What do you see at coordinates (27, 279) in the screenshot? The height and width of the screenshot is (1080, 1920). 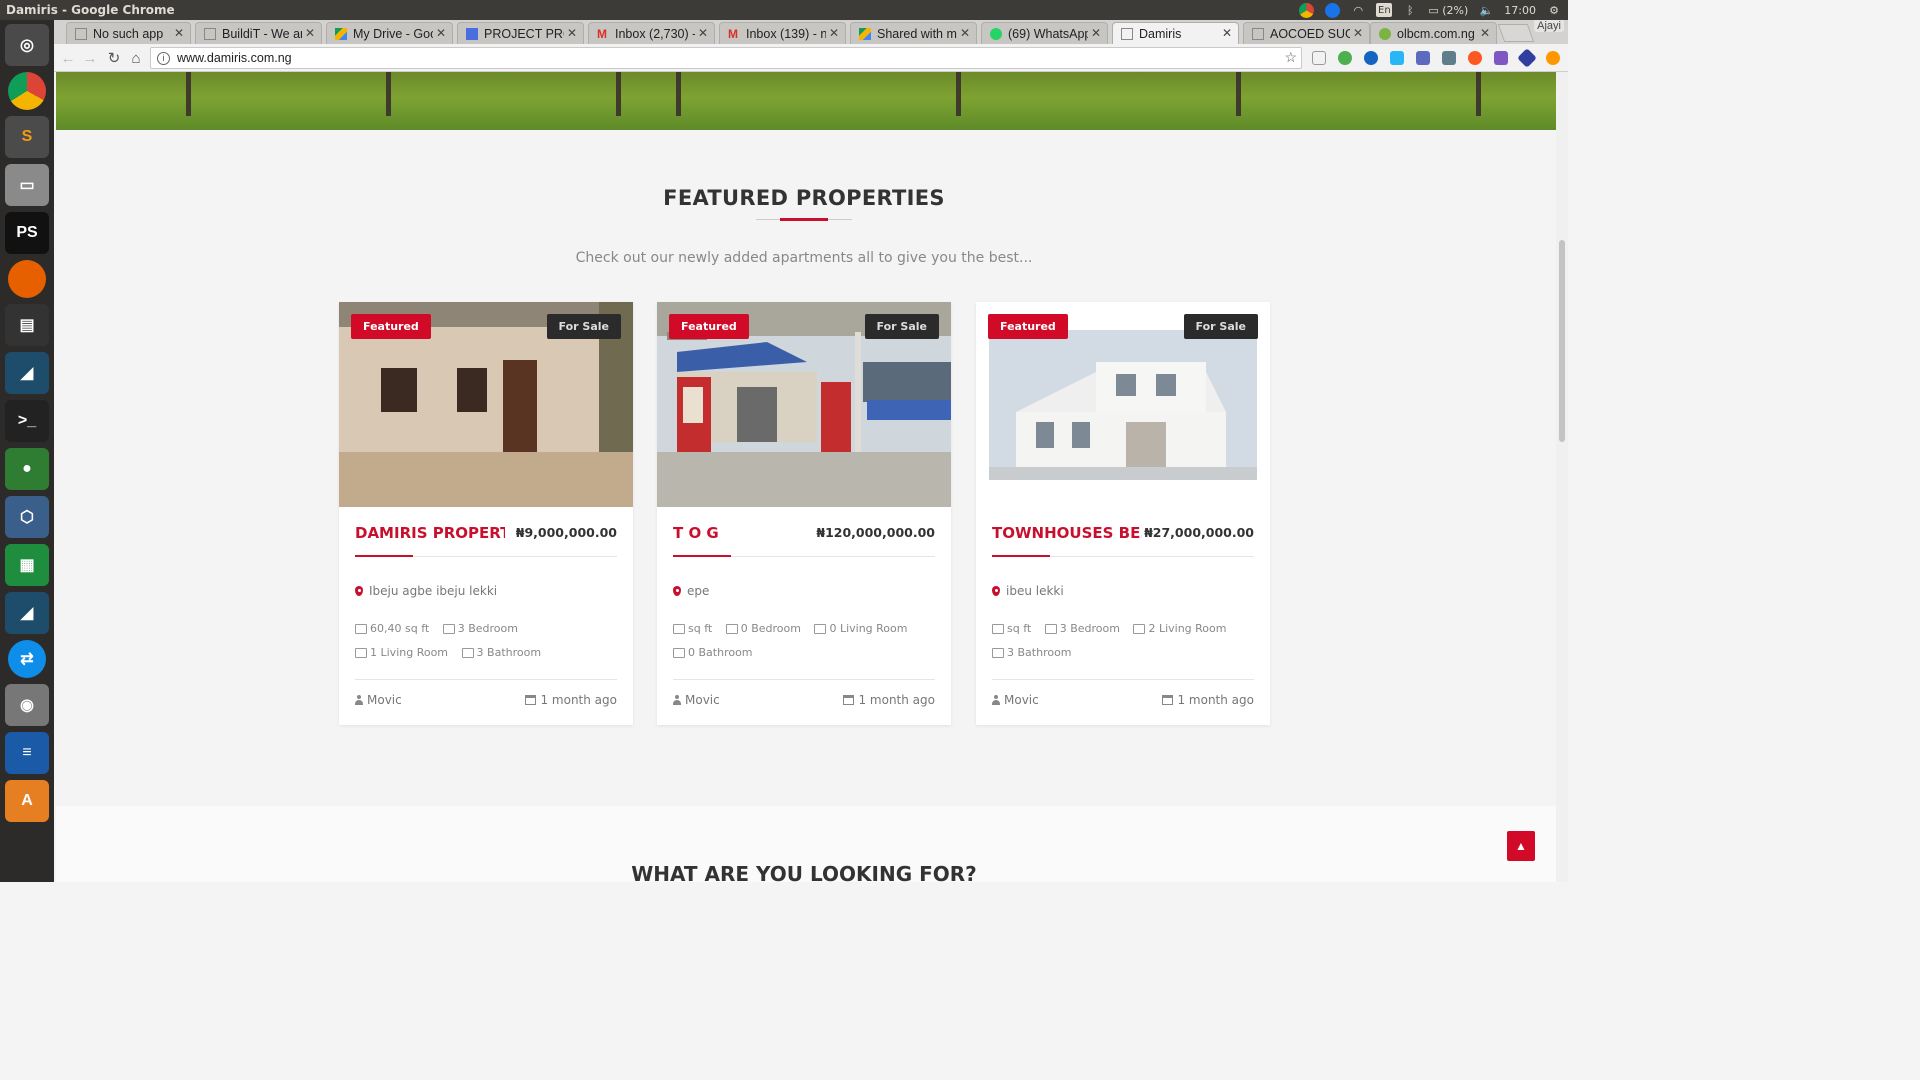 I see `firefox-icon` at bounding box center [27, 279].